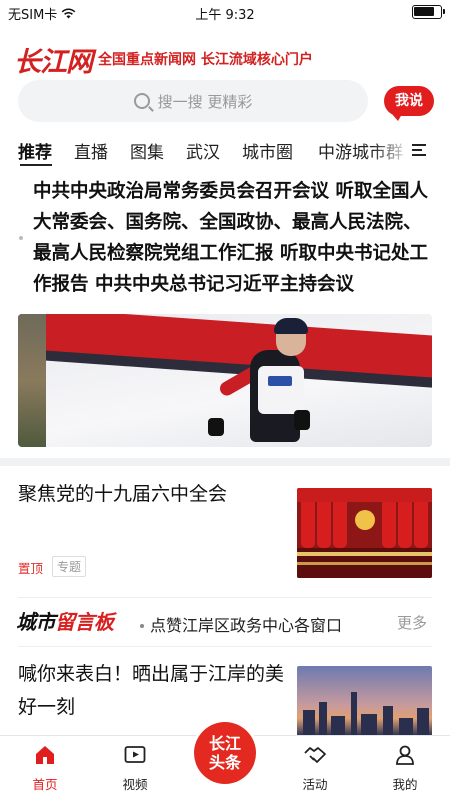 The image size is (450, 800). Describe the element at coordinates (315, 755) in the screenshot. I see `handshake-icon` at that location.